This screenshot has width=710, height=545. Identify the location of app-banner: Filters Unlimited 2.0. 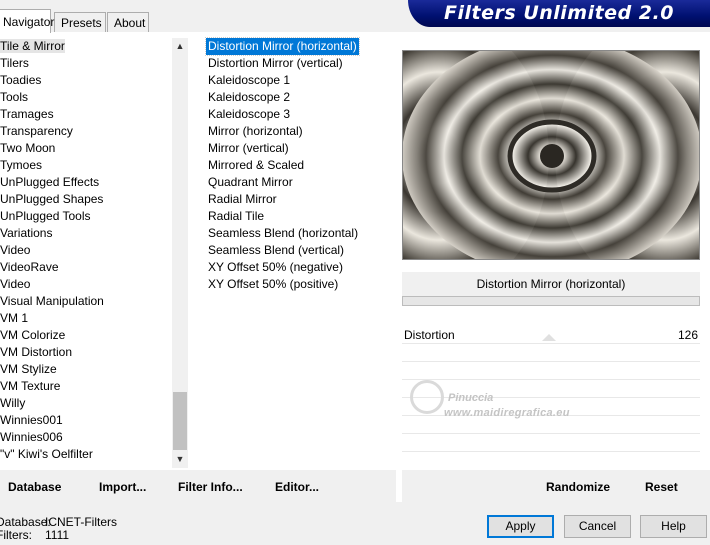
(559, 13).